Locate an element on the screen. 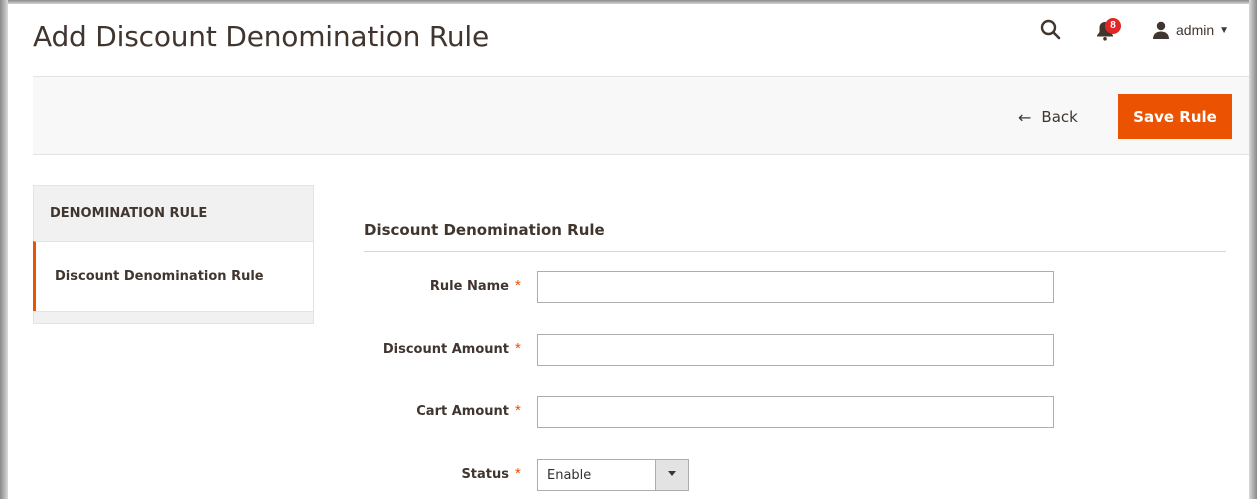  caret-down-icon: ▼ is located at coordinates (1224, 30).